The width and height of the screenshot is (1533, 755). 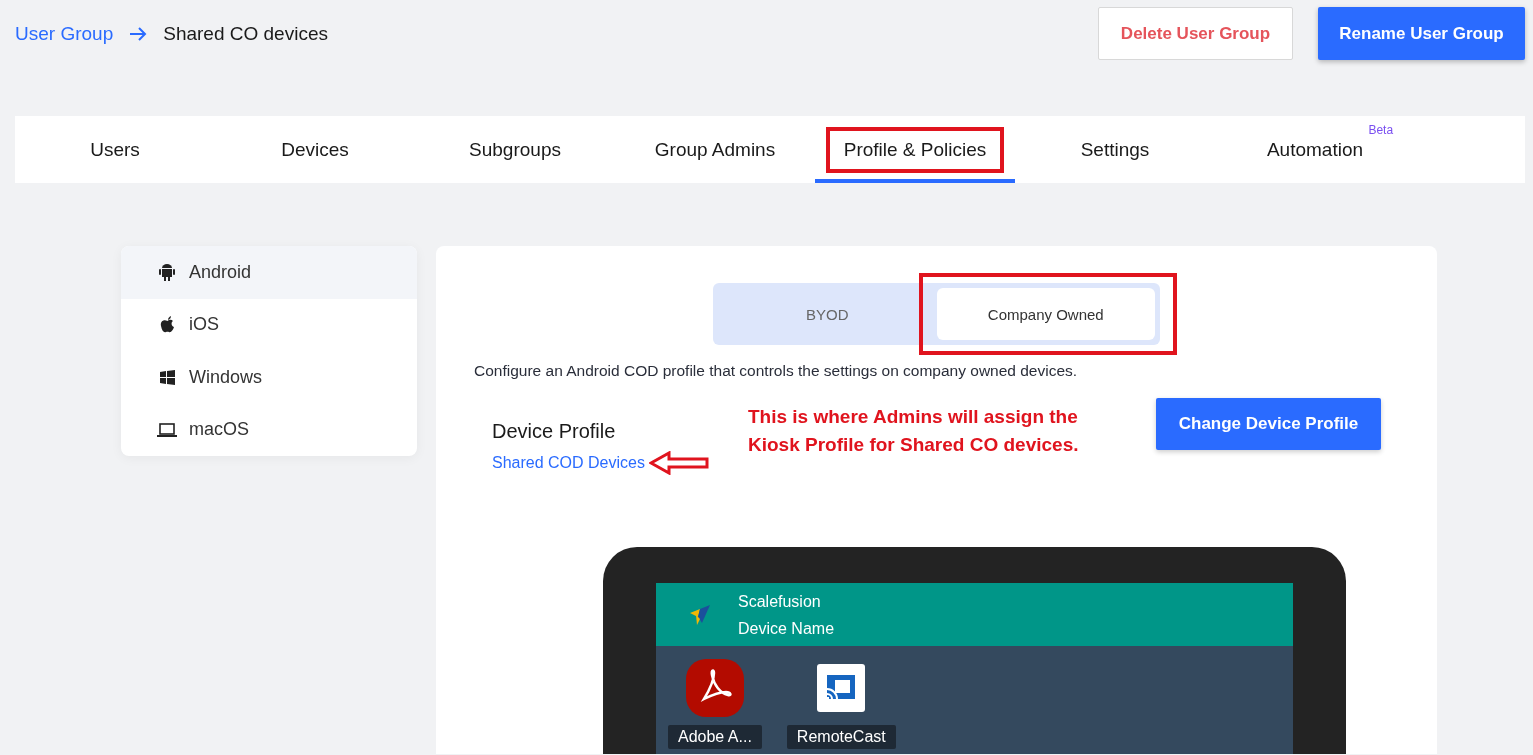 What do you see at coordinates (914, 431) in the screenshot?
I see `annotation-text: This is where Admins will assign the Kiosk Profile for Shared CO devices.` at bounding box center [914, 431].